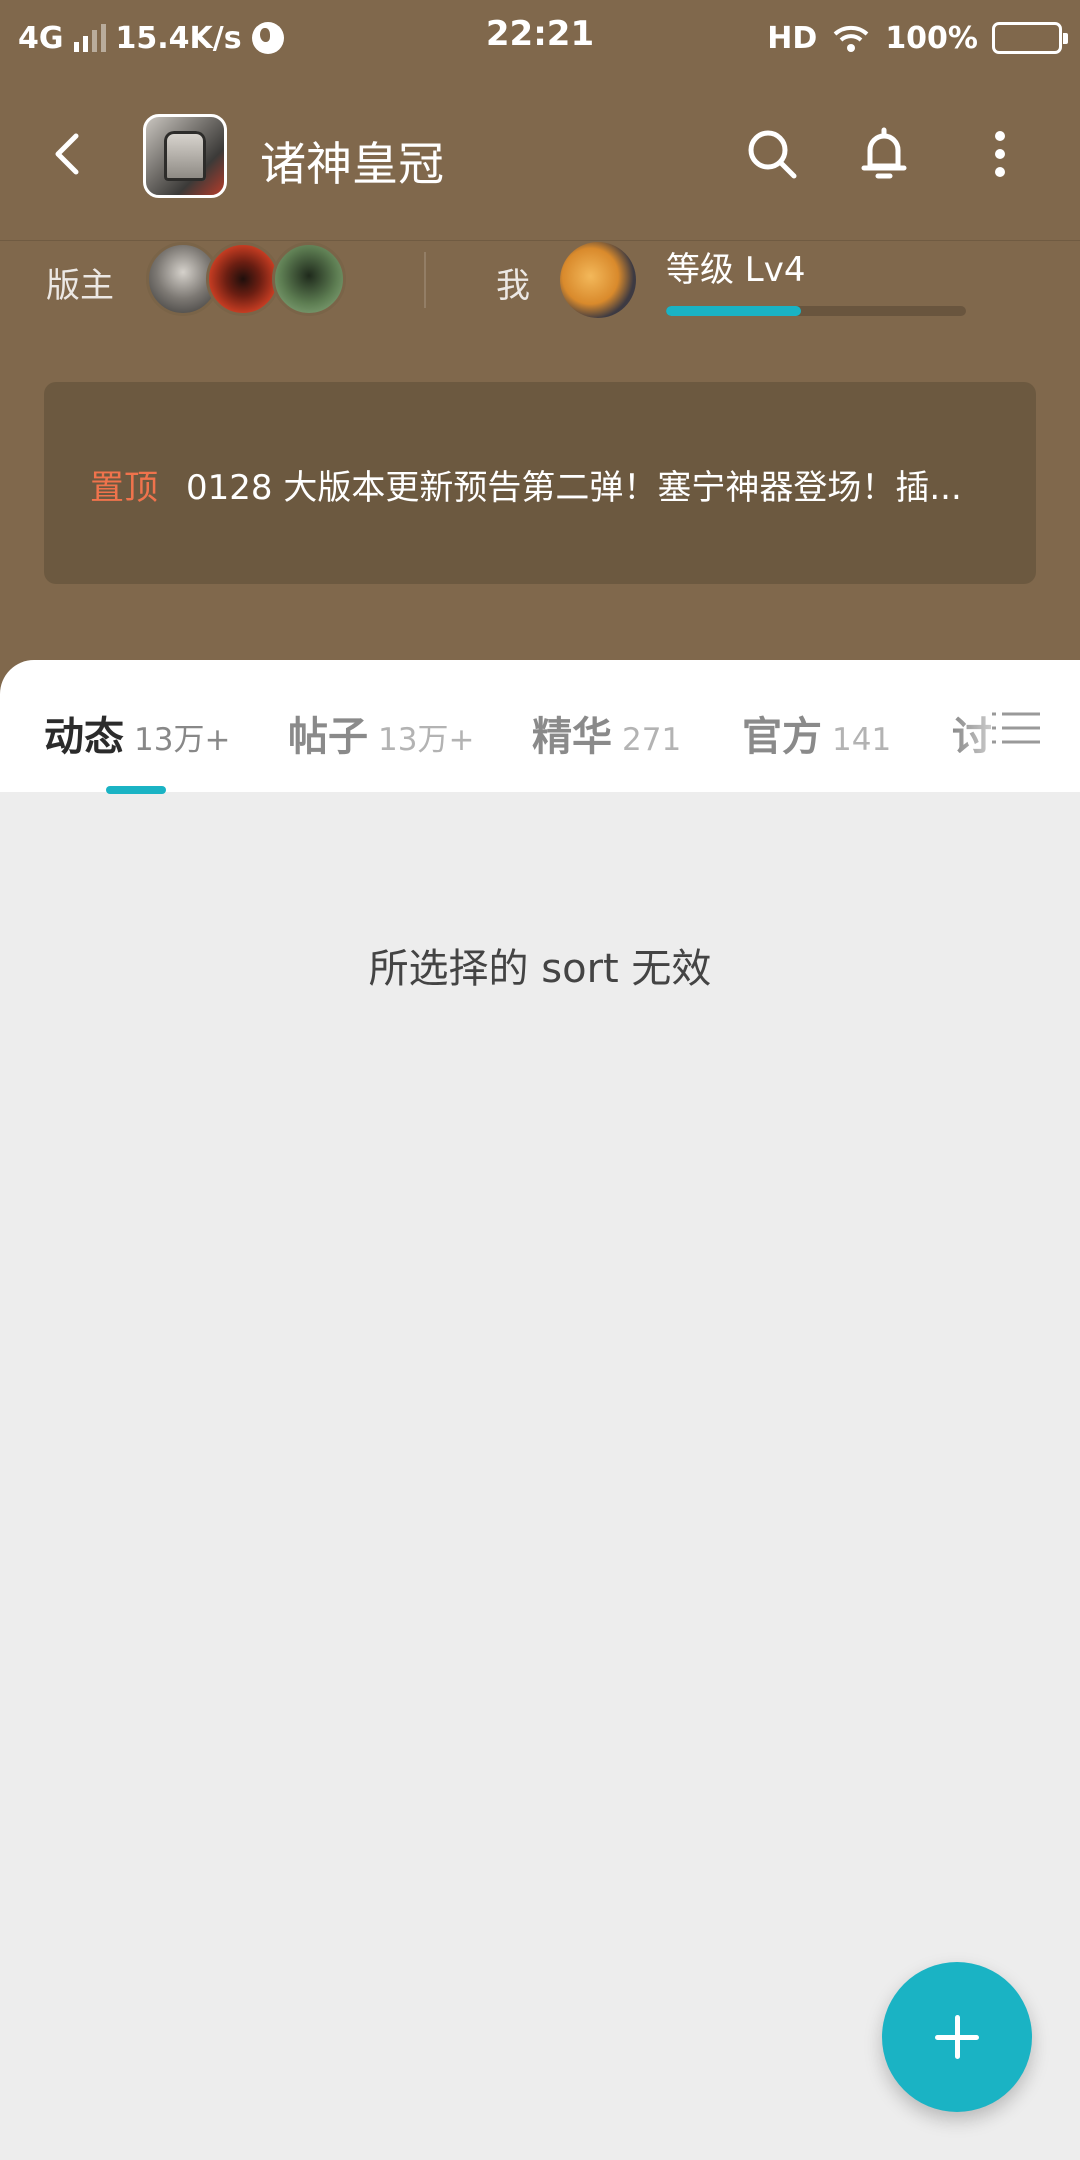  Describe the element at coordinates (733, 311) in the screenshot. I see `level-progress-fill` at that location.